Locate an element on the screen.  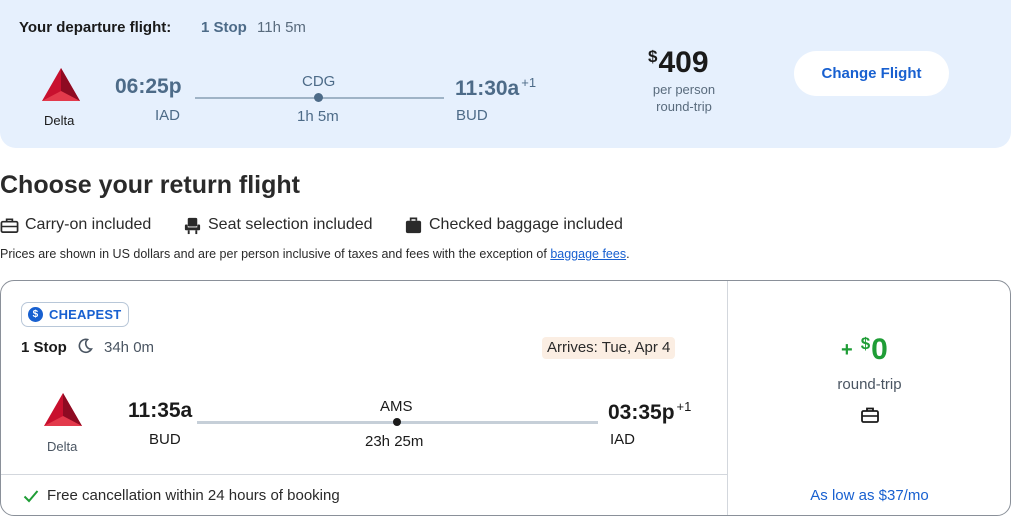
departure-layover-code: CDG is located at coordinates (319, 81).